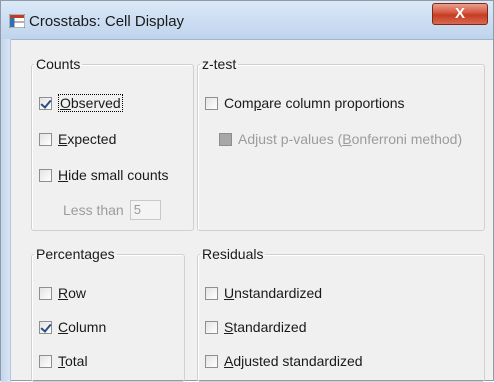 Image resolution: width=494 pixels, height=382 pixels. What do you see at coordinates (211, 103) in the screenshot?
I see `compare-column-proportions-check-box` at bounding box center [211, 103].